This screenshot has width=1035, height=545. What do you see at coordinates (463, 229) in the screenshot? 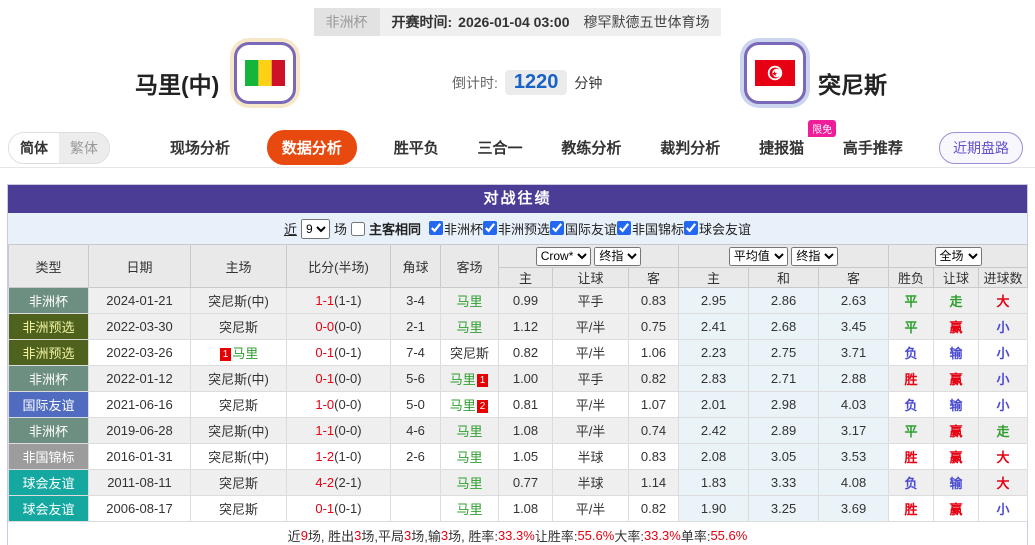
I see `competition-label: 非洲杯` at bounding box center [463, 229].